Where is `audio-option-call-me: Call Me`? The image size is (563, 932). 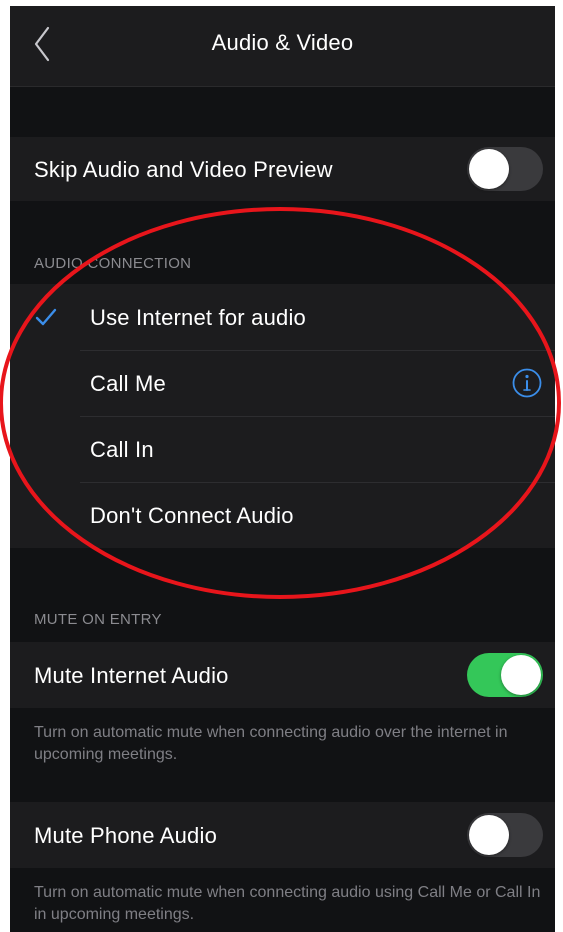 audio-option-call-me: Call Me is located at coordinates (282, 383).